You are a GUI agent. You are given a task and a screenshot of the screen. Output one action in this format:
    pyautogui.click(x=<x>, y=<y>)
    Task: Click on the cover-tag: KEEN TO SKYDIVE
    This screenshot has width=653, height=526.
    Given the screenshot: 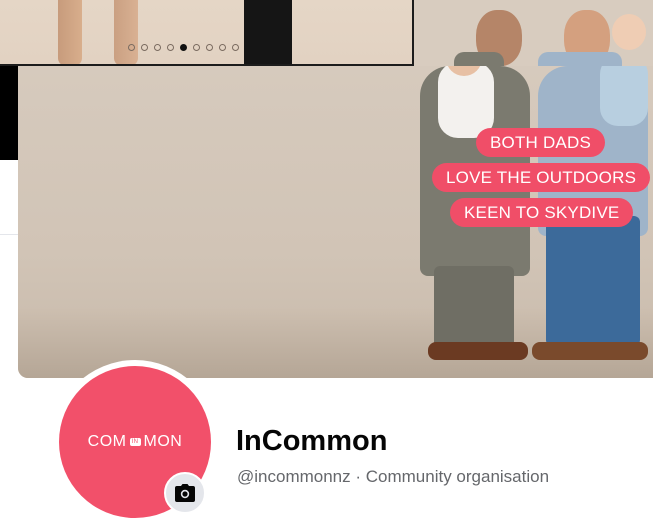 What is the action you would take?
    pyautogui.click(x=542, y=212)
    